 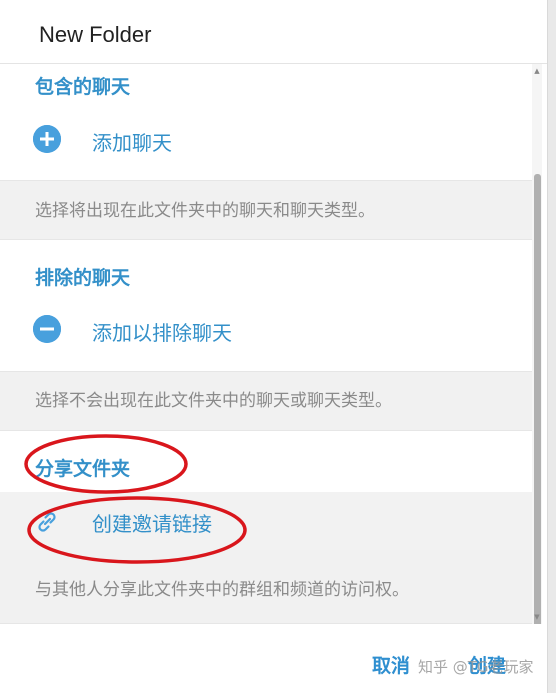 I want to click on excluded-hint-box: 选择不会出现在此文件夹中的聊天或聊天类型。, so click(x=266, y=401).